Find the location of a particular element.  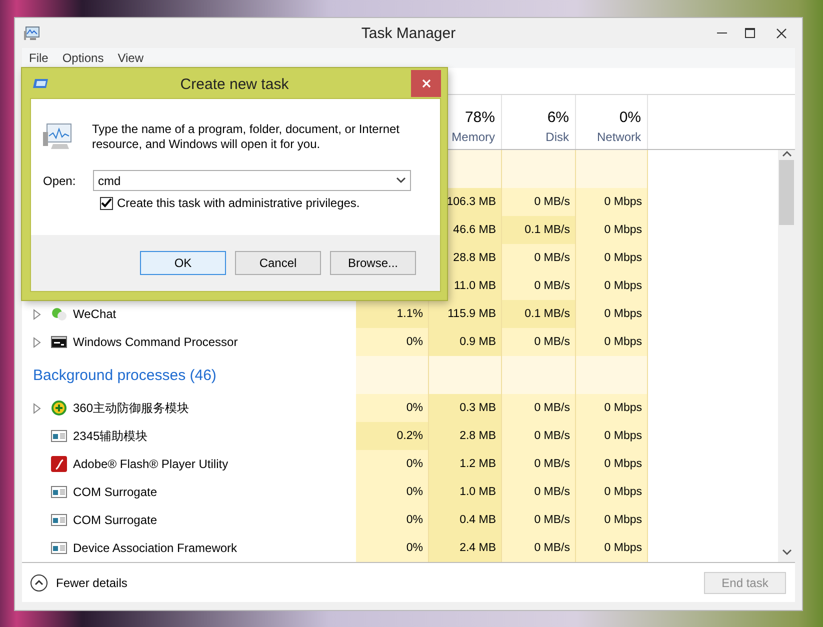

collapse-icon is located at coordinates (39, 583).